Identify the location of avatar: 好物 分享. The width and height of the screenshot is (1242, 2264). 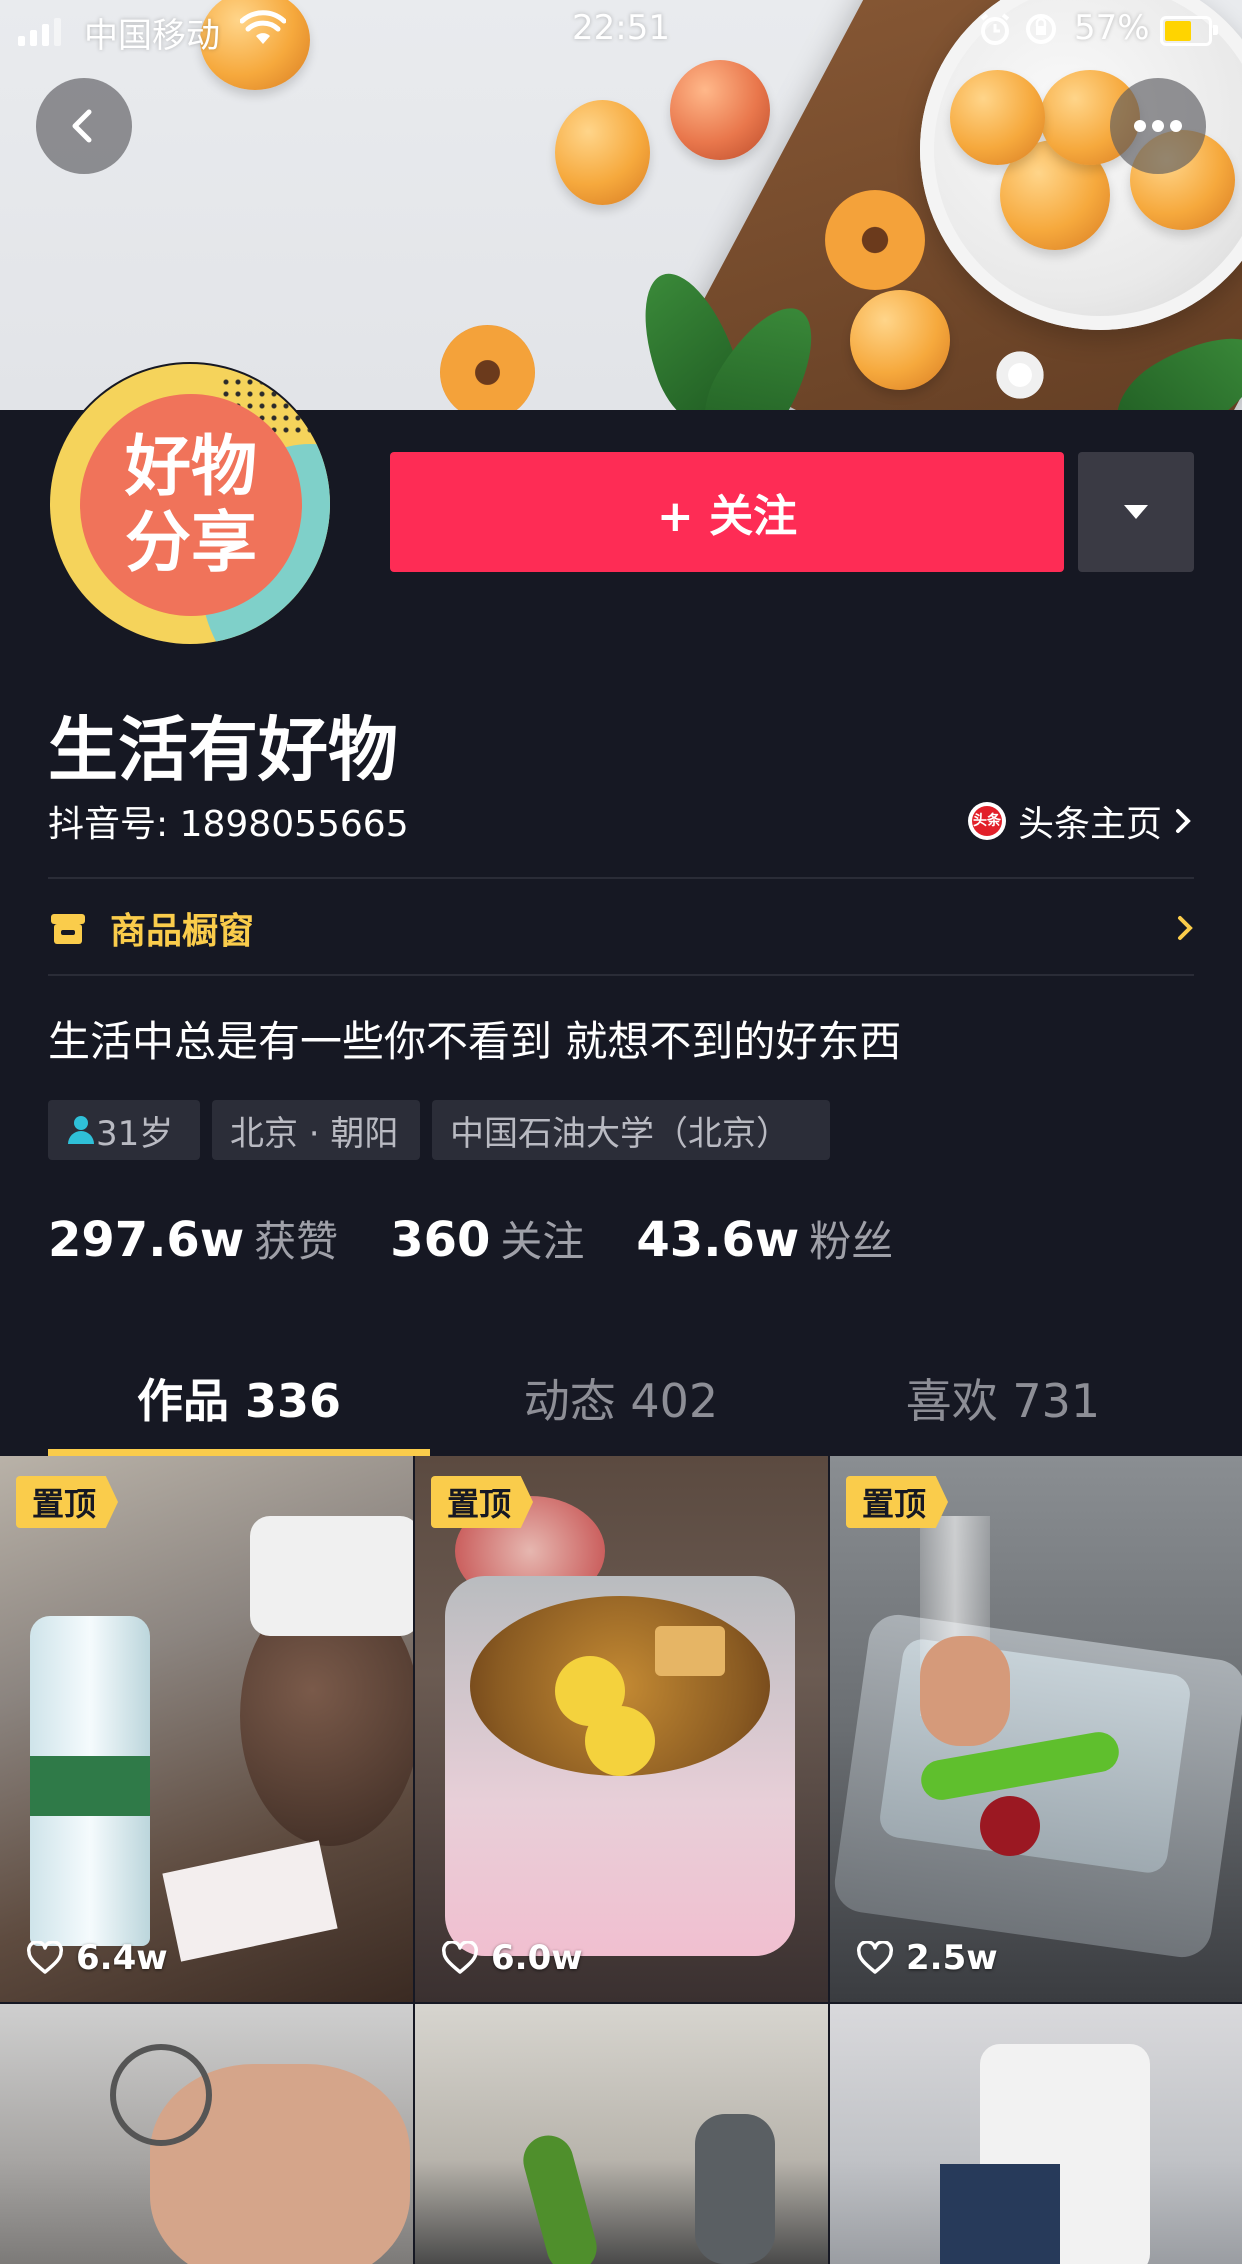
(190, 504).